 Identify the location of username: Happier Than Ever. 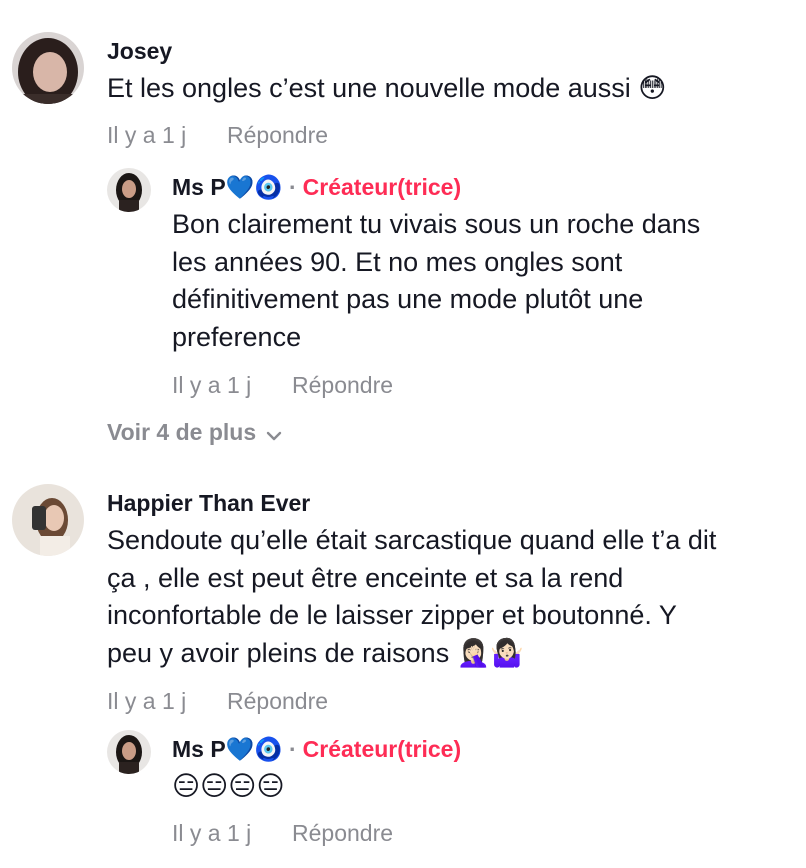
(208, 503).